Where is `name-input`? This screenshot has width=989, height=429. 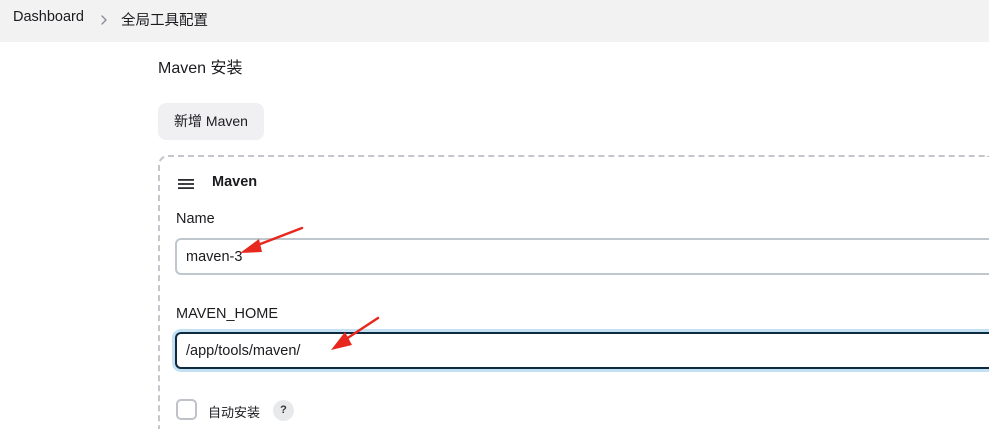 name-input is located at coordinates (582, 256).